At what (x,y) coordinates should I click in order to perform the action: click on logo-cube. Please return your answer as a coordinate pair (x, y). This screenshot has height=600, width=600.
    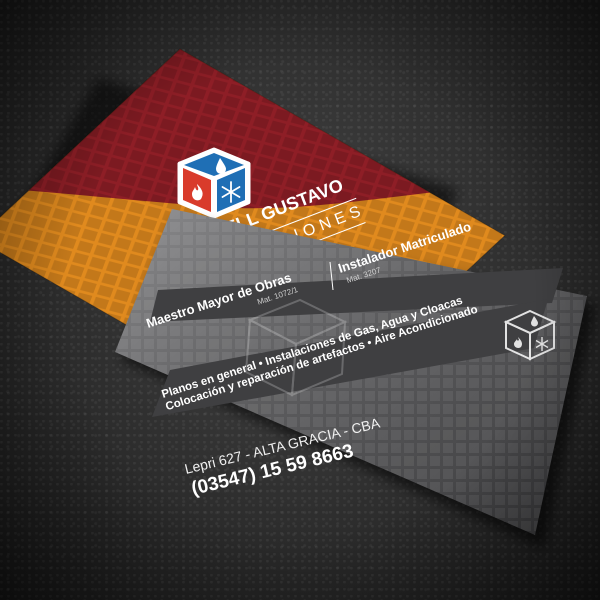
    Looking at the image, I should click on (214, 183).